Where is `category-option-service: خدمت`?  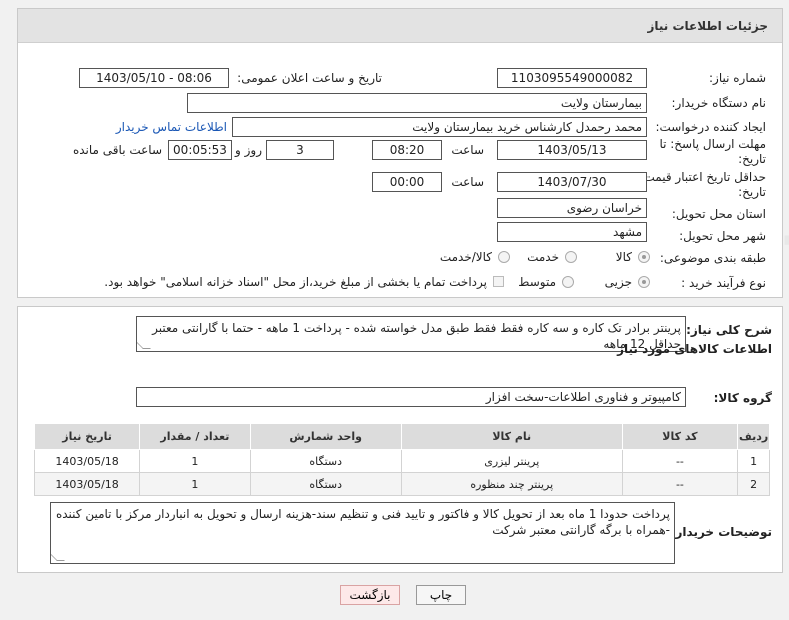 category-option-service: خدمت is located at coordinates (543, 257).